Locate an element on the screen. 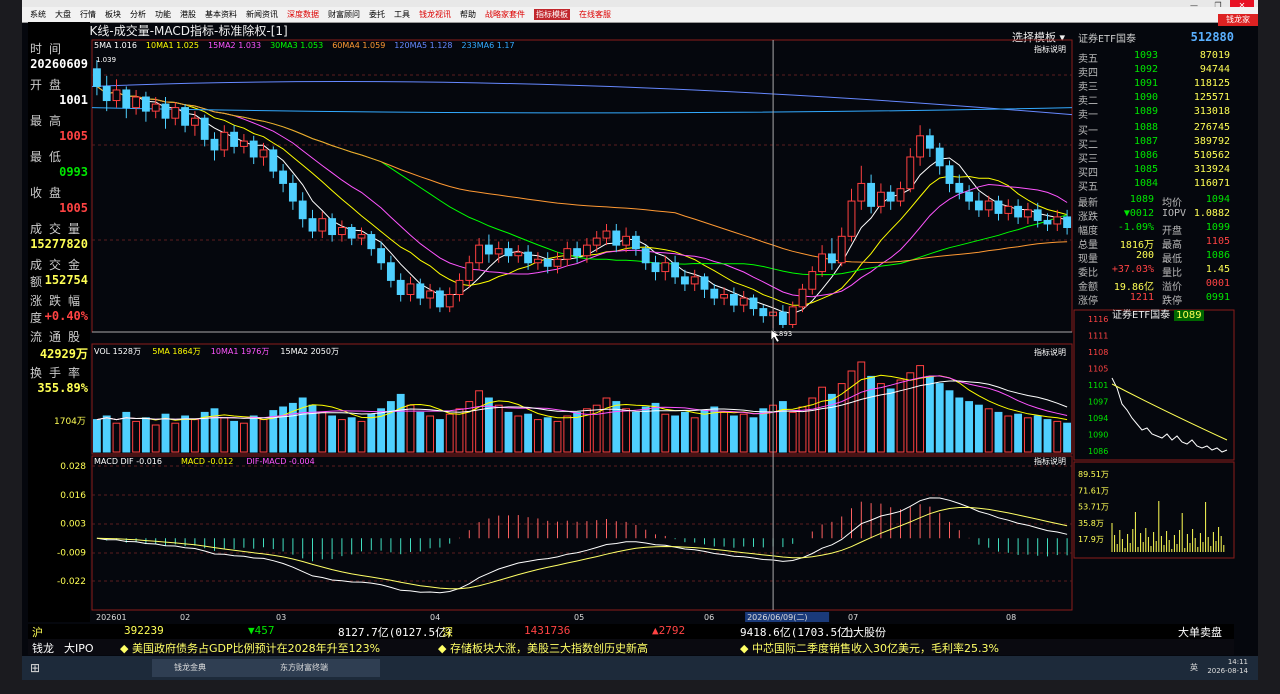 This screenshot has width=1280, height=694. stat-value: 1816万 is located at coordinates (1136, 245).